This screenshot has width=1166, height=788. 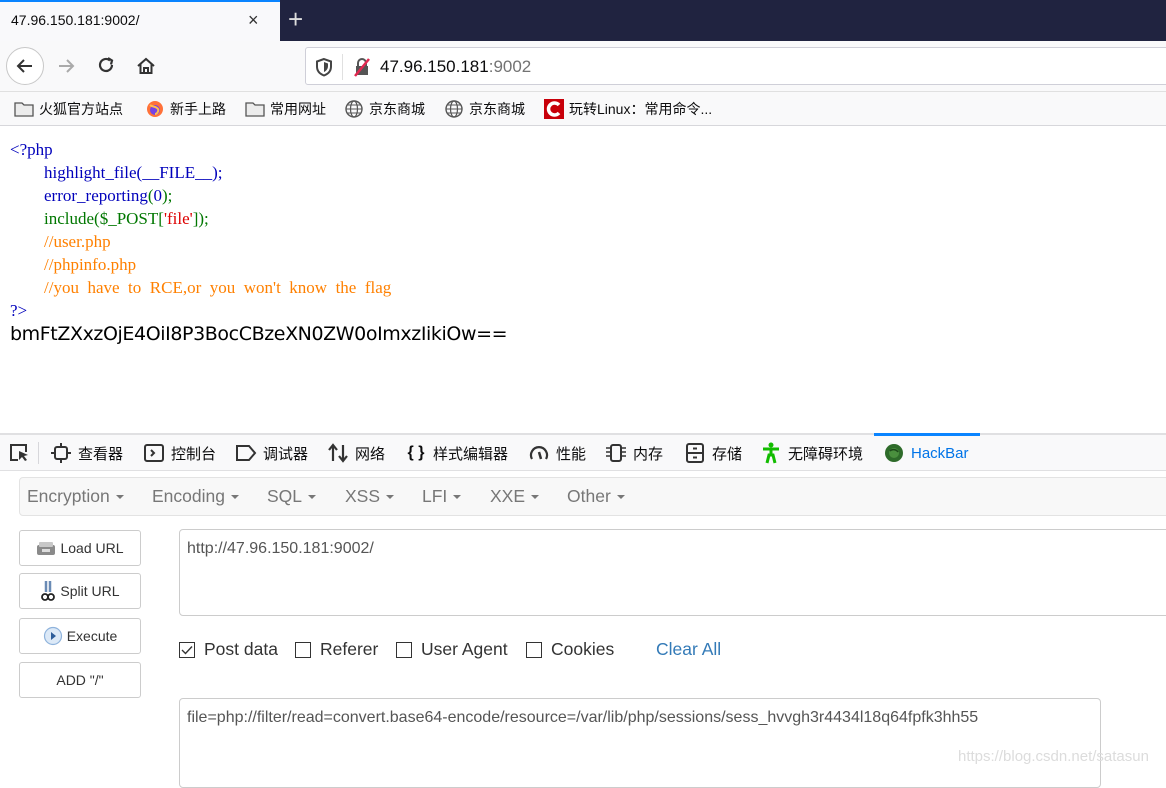 I want to click on bookmark-item: 火狐官方站点, so click(x=68, y=109).